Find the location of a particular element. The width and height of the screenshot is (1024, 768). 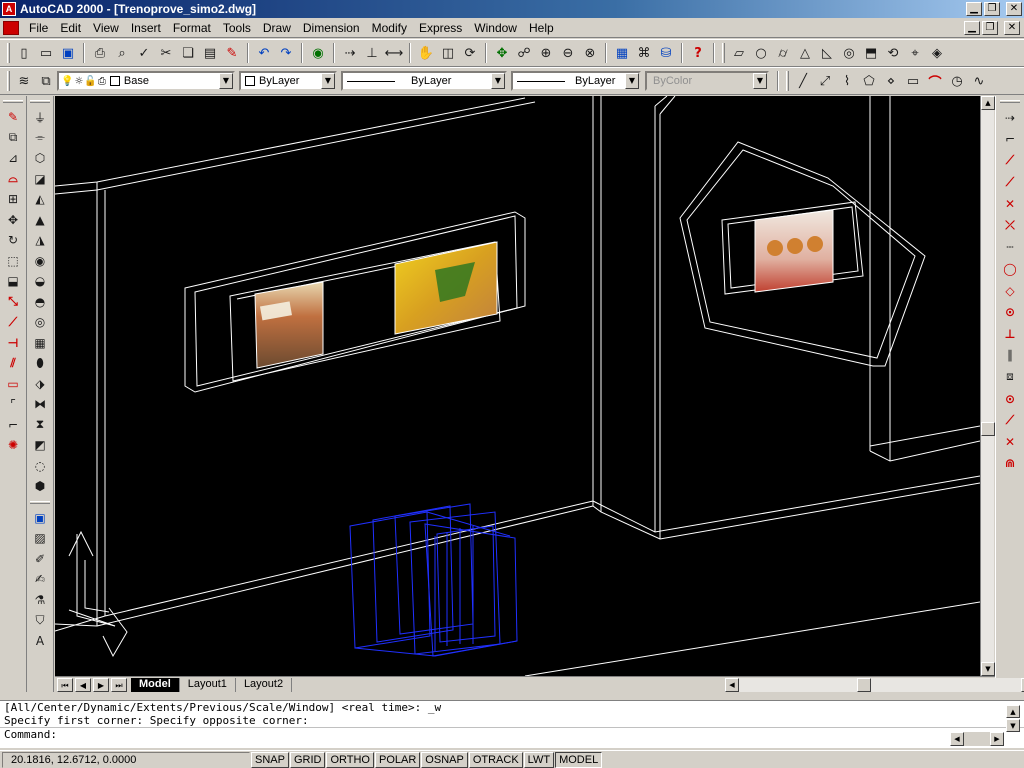

new-icon: ▯ is located at coordinates (24, 53).